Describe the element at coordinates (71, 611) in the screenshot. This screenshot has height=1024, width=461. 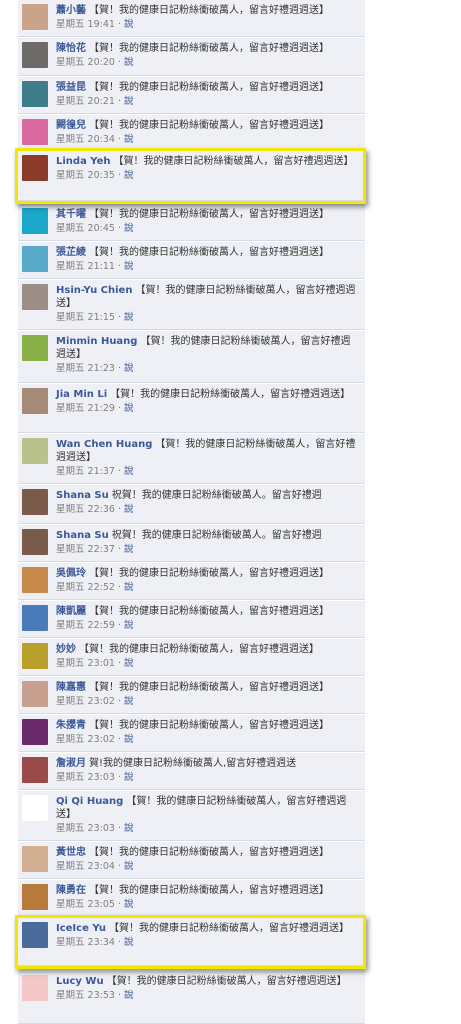
I see `commenter-name: 陳凱麗` at that location.